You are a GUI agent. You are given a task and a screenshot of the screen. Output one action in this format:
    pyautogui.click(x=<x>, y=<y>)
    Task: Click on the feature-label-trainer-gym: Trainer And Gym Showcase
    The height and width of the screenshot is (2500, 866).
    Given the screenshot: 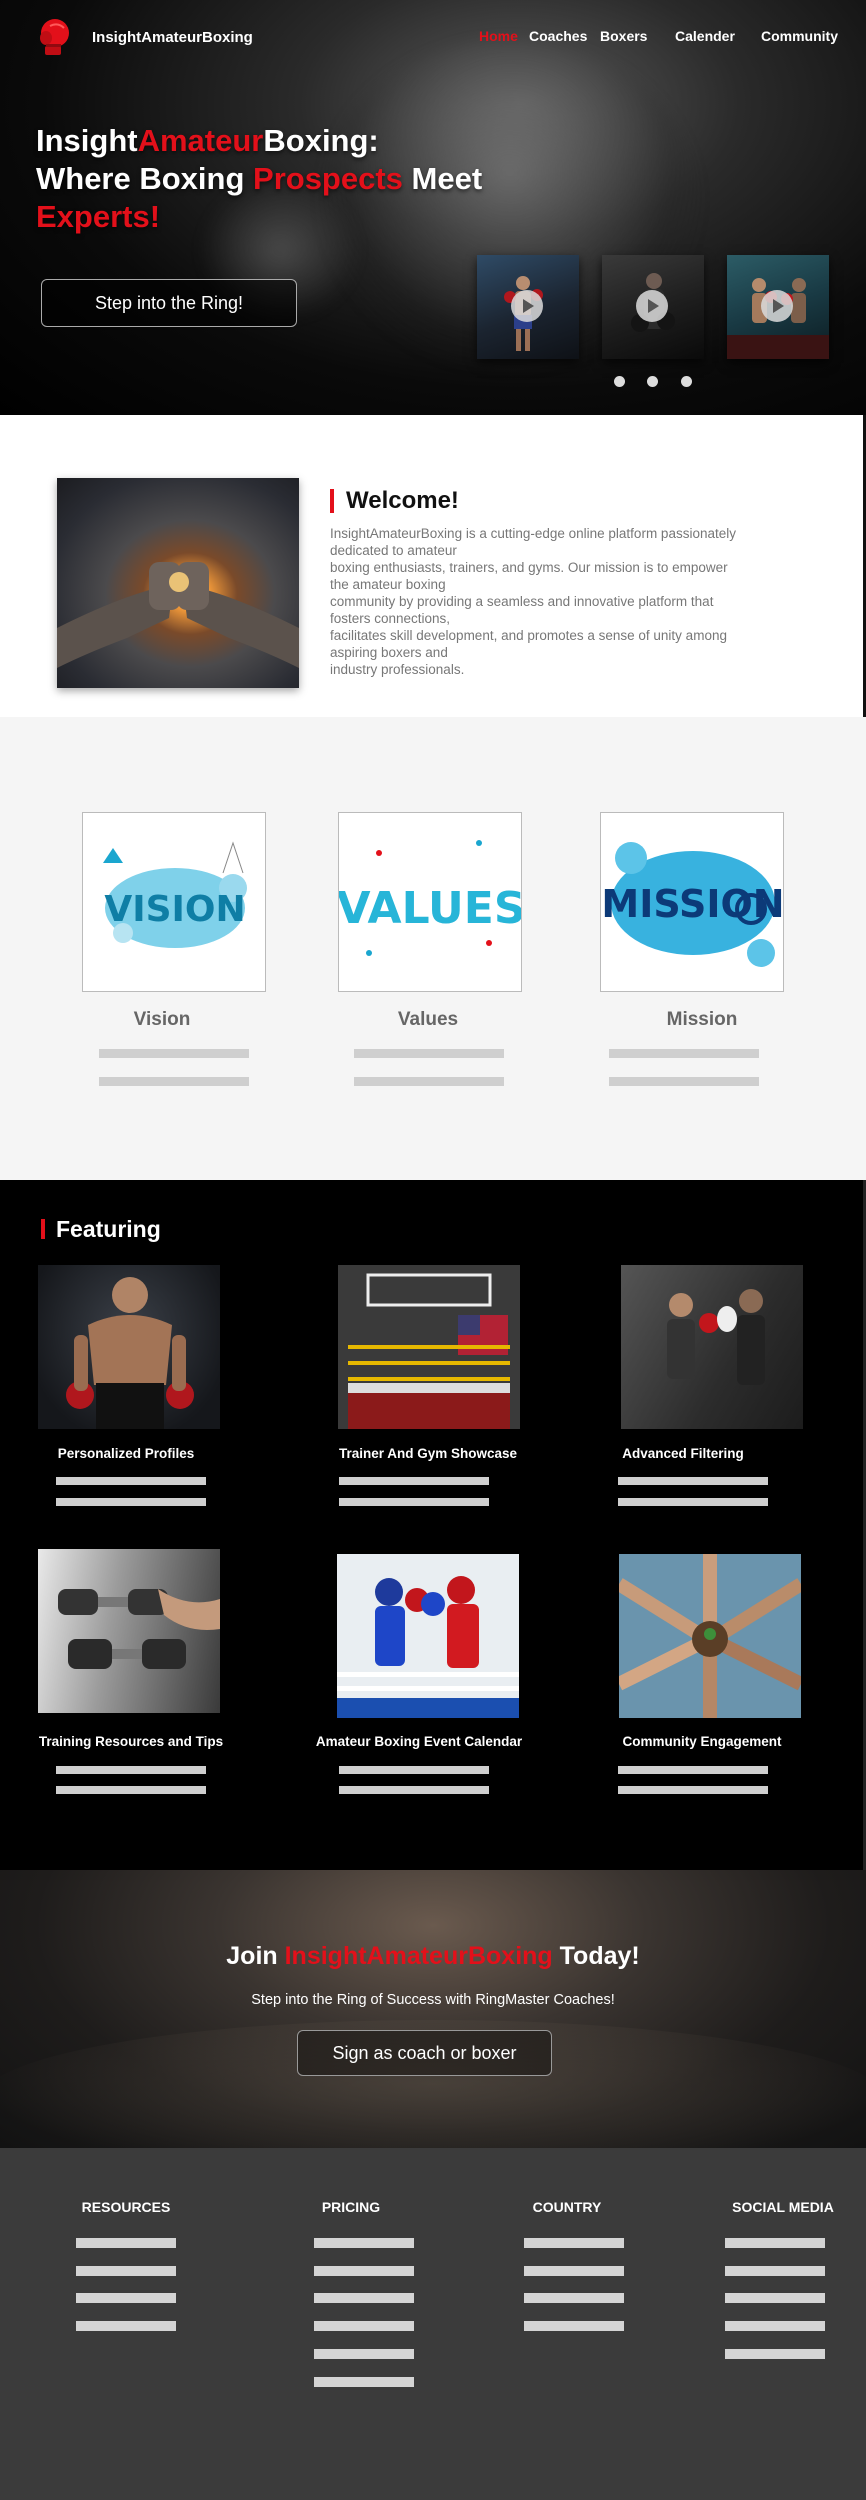 What is the action you would take?
    pyautogui.click(x=428, y=1453)
    